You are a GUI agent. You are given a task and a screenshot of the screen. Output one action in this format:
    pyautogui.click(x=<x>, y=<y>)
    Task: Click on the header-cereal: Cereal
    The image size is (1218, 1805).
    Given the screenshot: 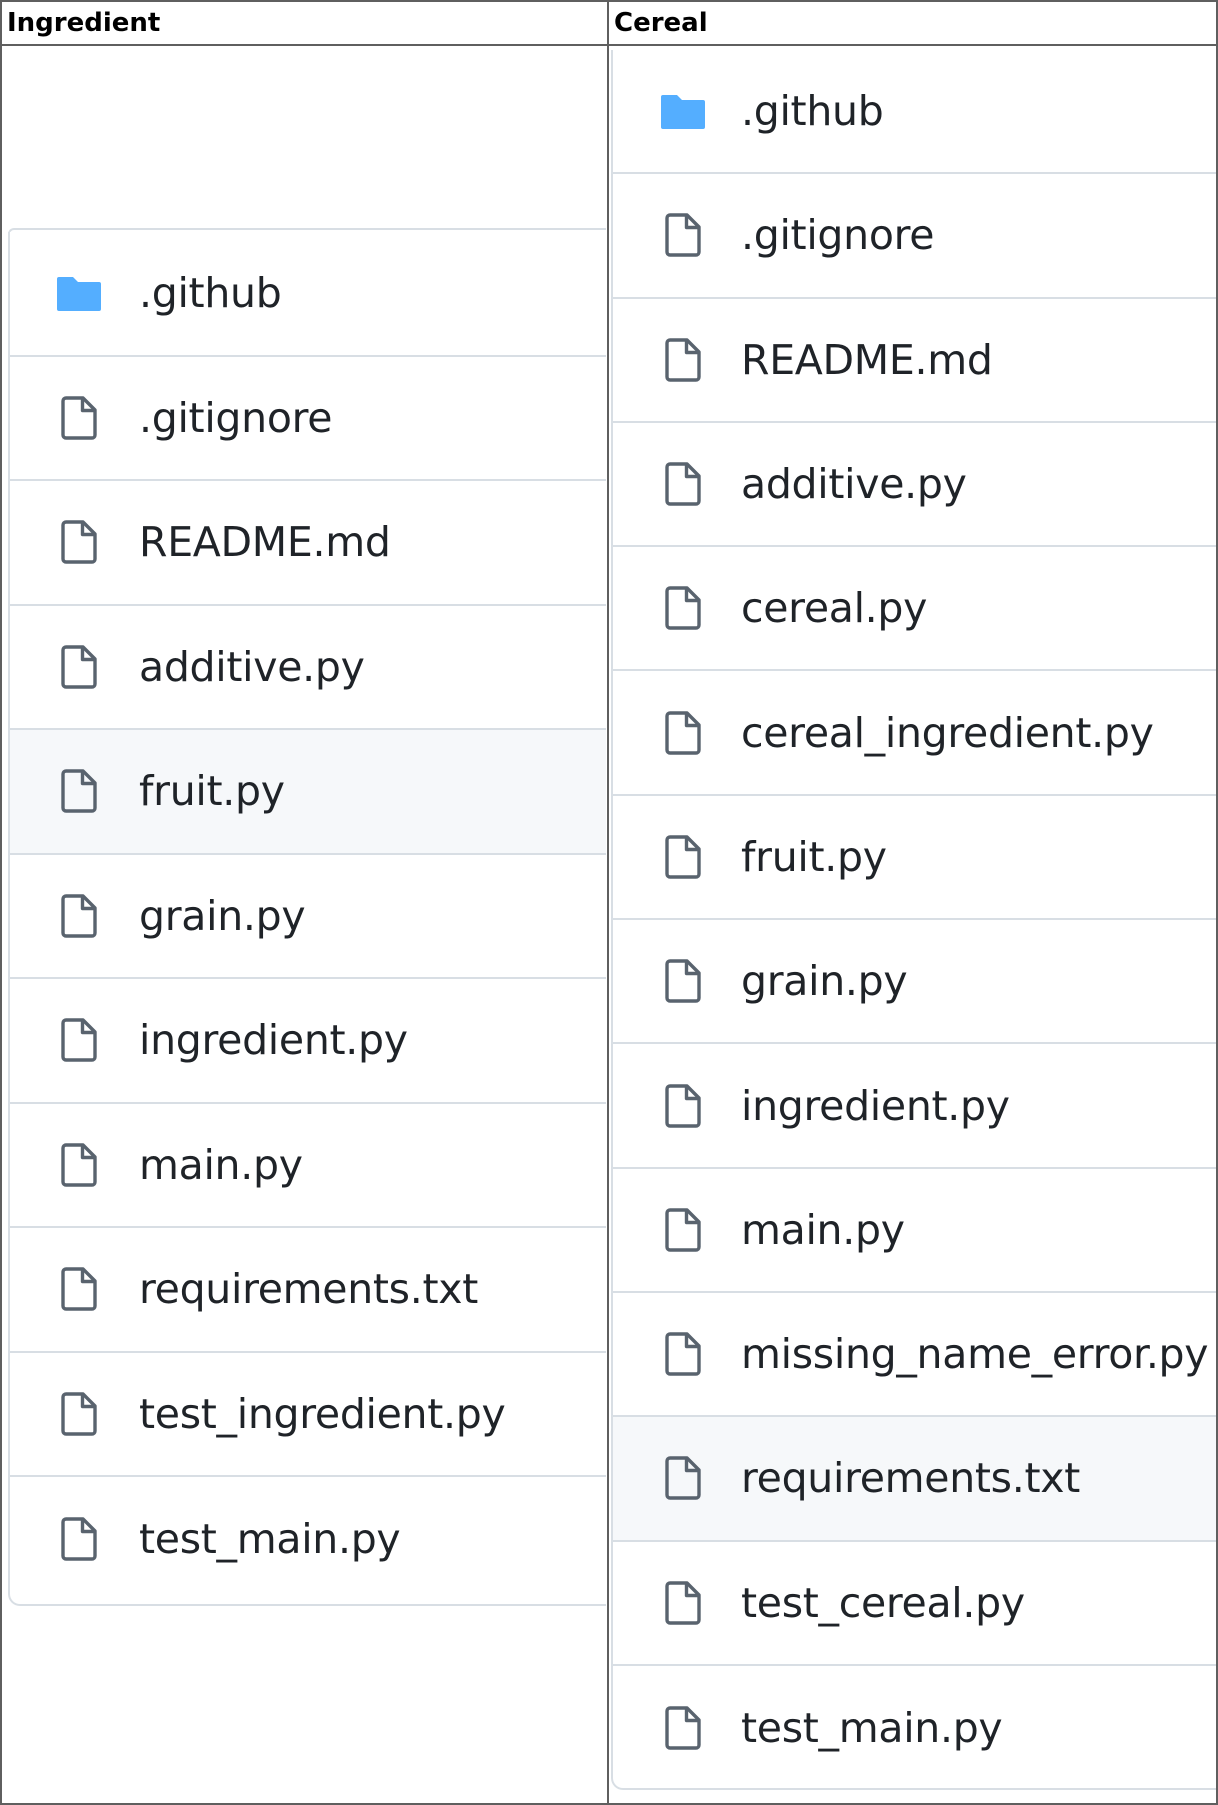 What is the action you would take?
    pyautogui.click(x=661, y=23)
    